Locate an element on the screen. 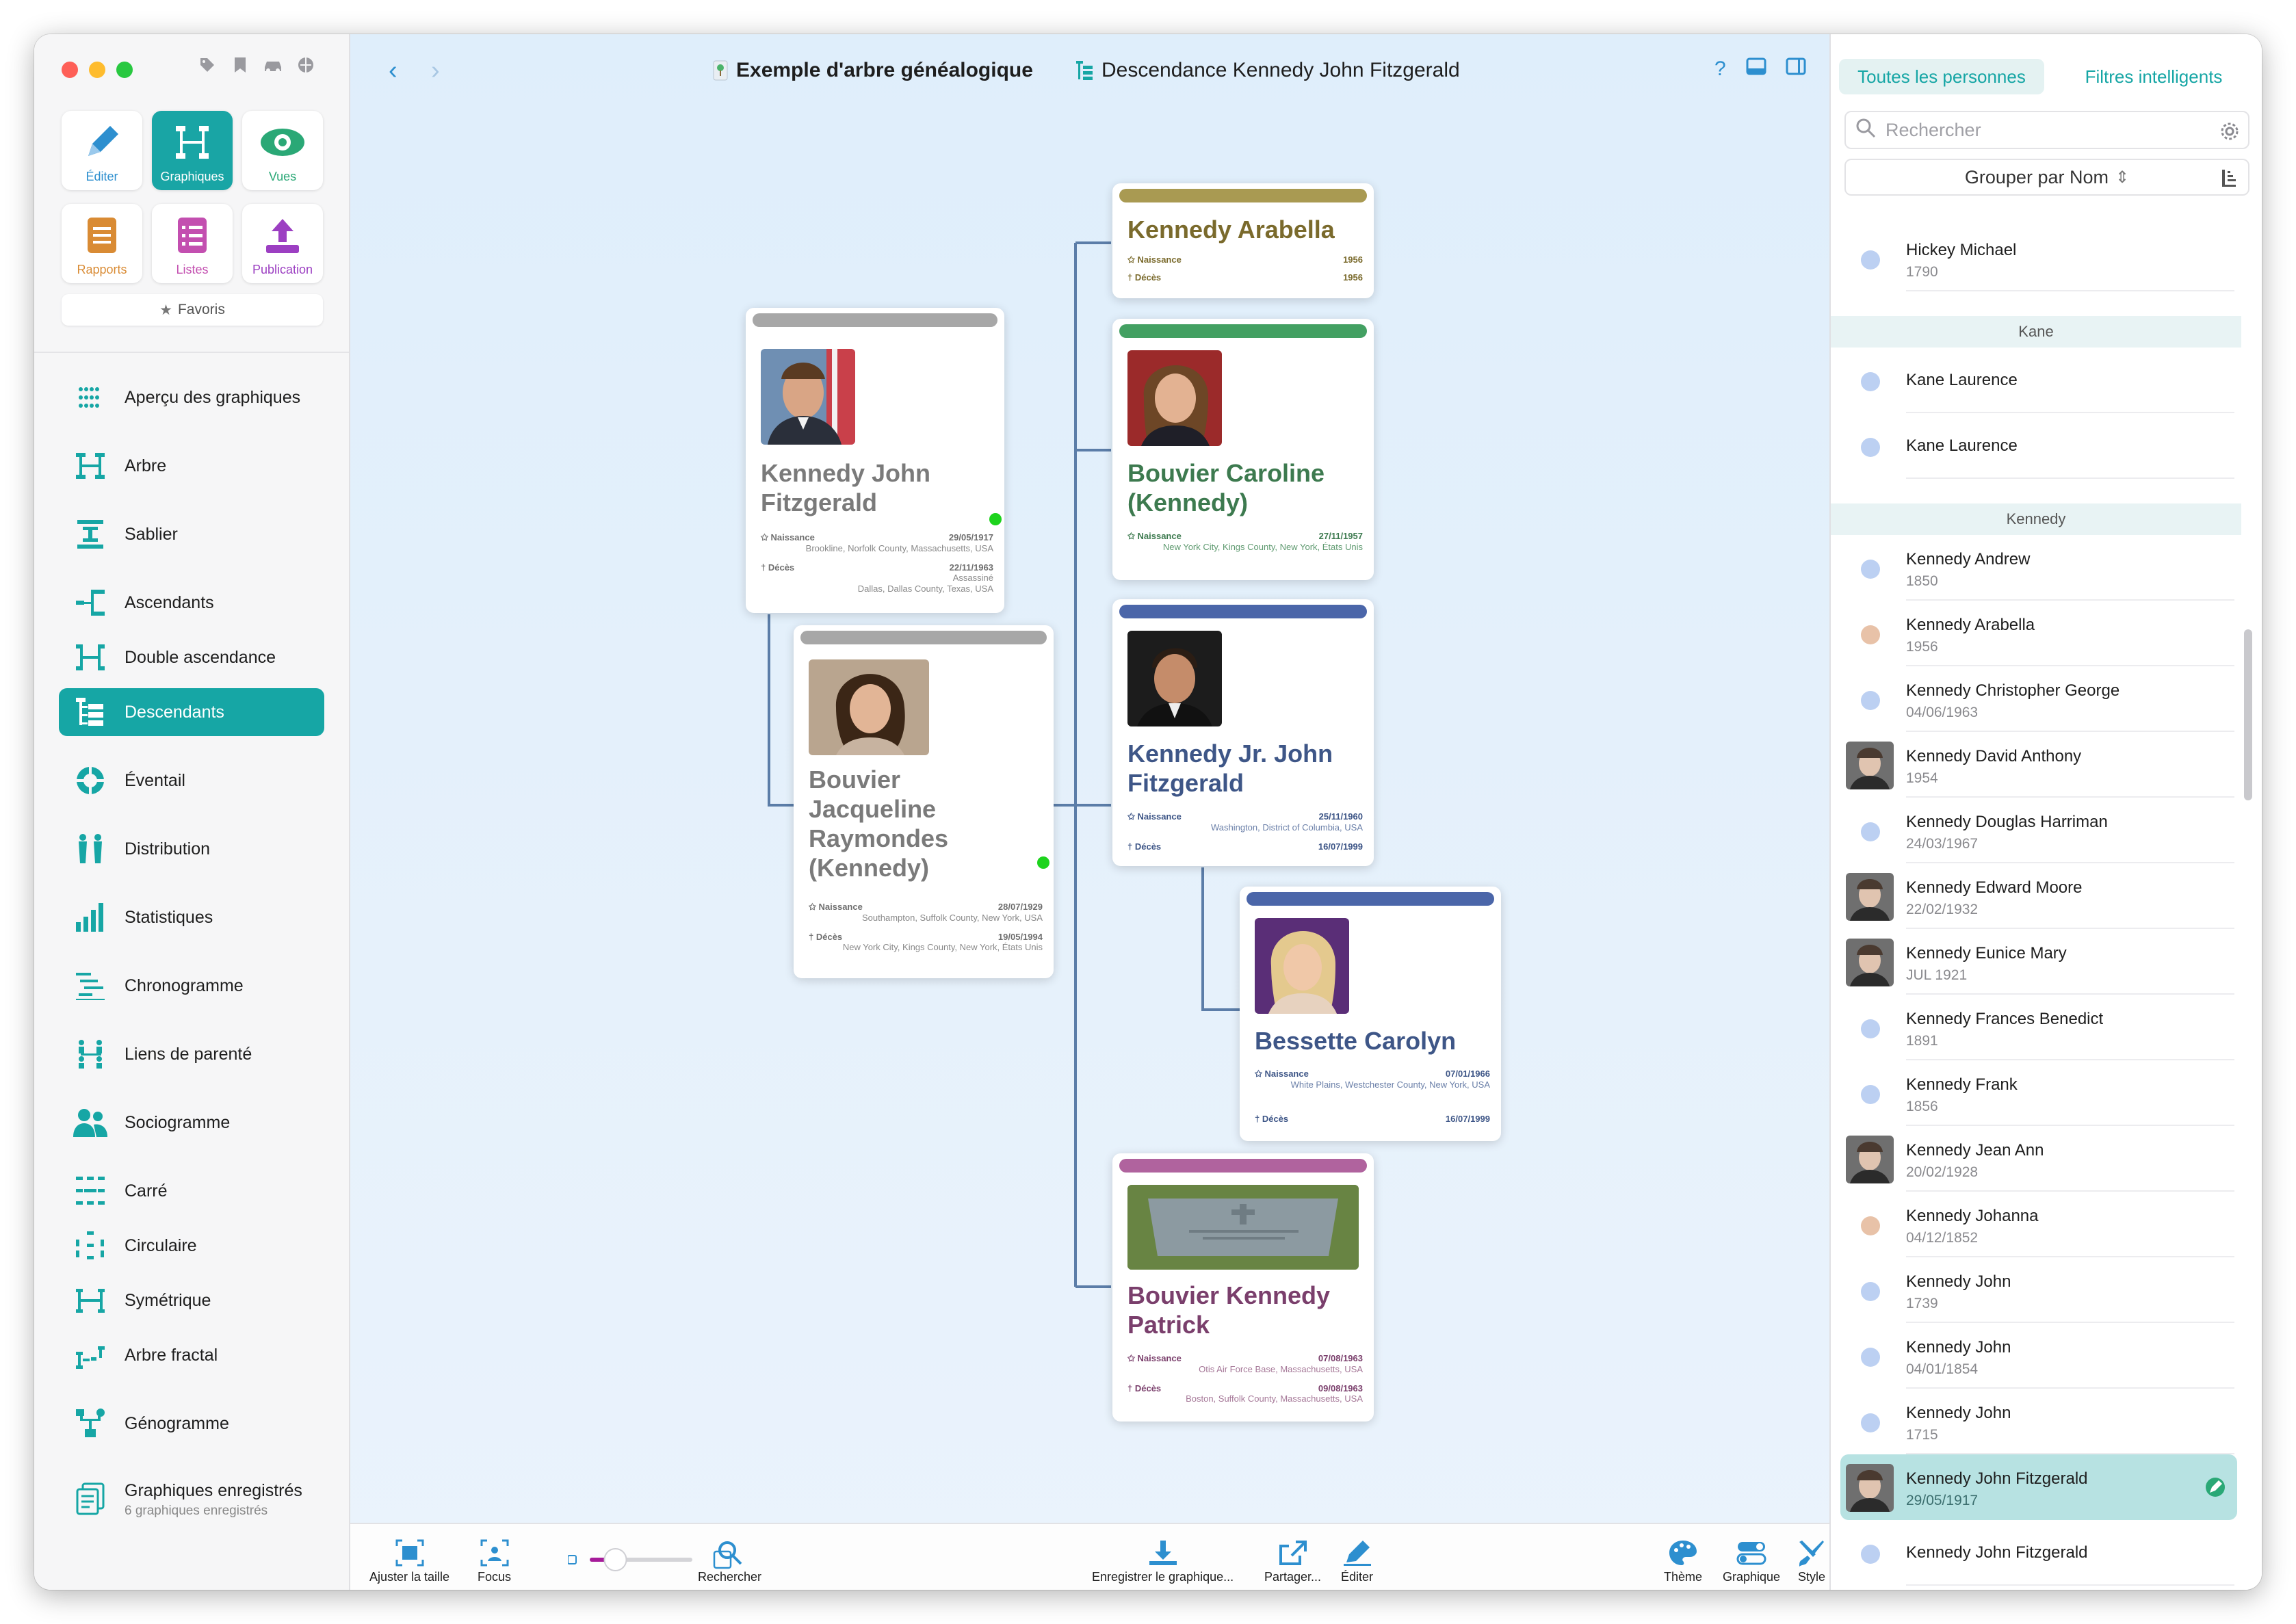 The height and width of the screenshot is (1624, 2296). style-button: Style is located at coordinates (1812, 1560).